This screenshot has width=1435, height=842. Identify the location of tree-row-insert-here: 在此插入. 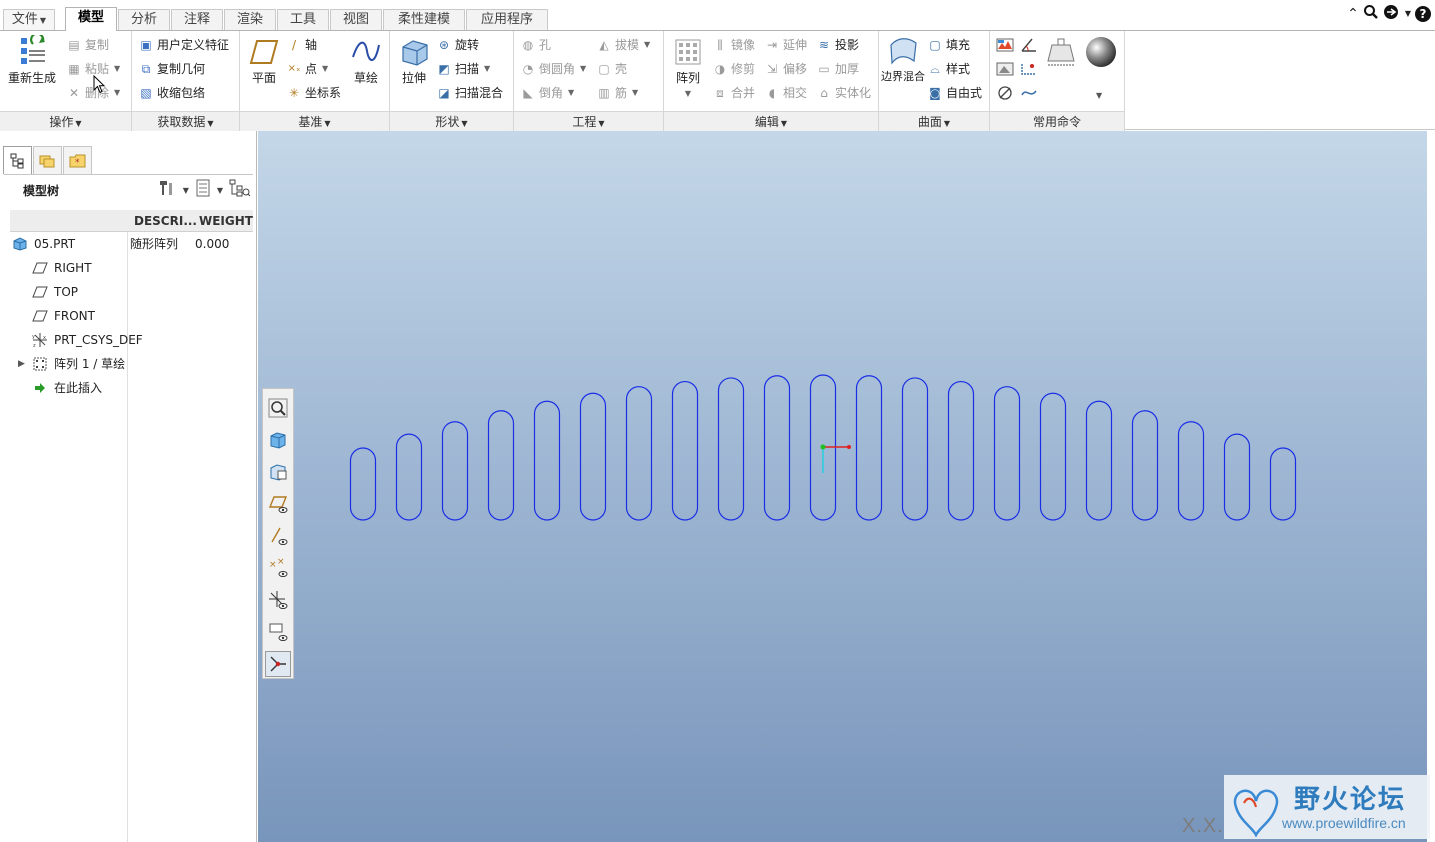
(131, 388).